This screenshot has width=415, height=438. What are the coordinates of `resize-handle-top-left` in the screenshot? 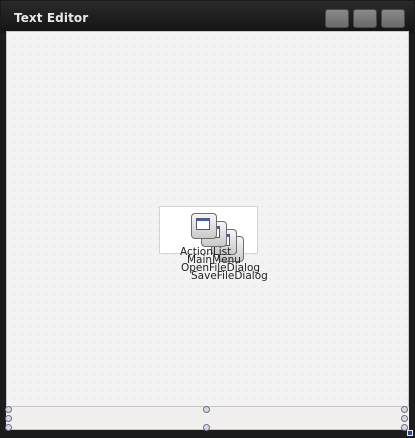 It's located at (8, 409).